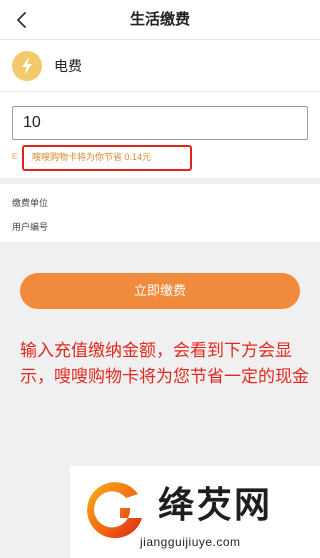  What do you see at coordinates (30, 227) in the screenshot?
I see `user-id-label: 用户编号` at bounding box center [30, 227].